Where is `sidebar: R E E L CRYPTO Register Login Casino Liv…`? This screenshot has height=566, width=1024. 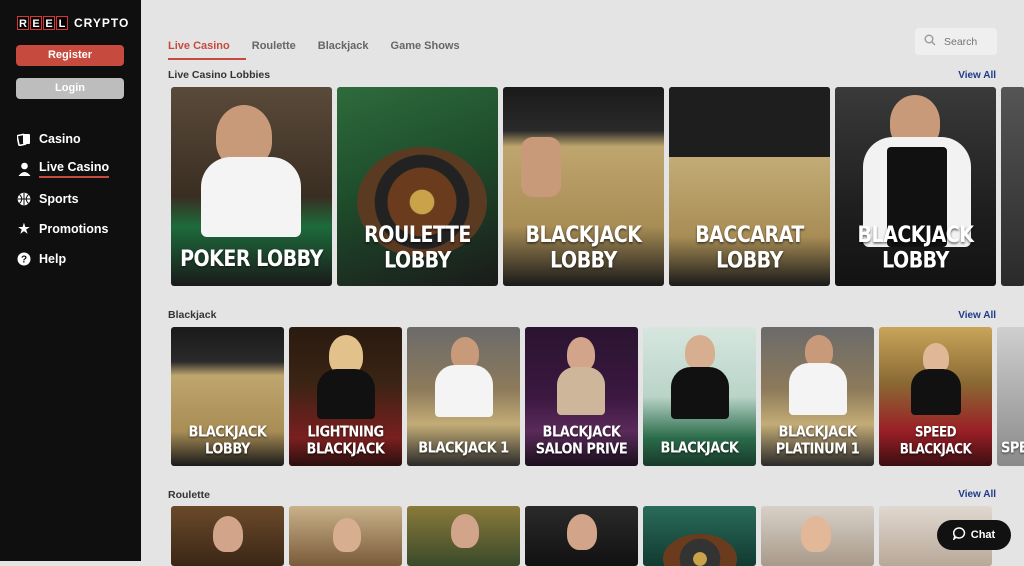 sidebar: R E E L CRYPTO Register Login Casino Liv… is located at coordinates (70, 280).